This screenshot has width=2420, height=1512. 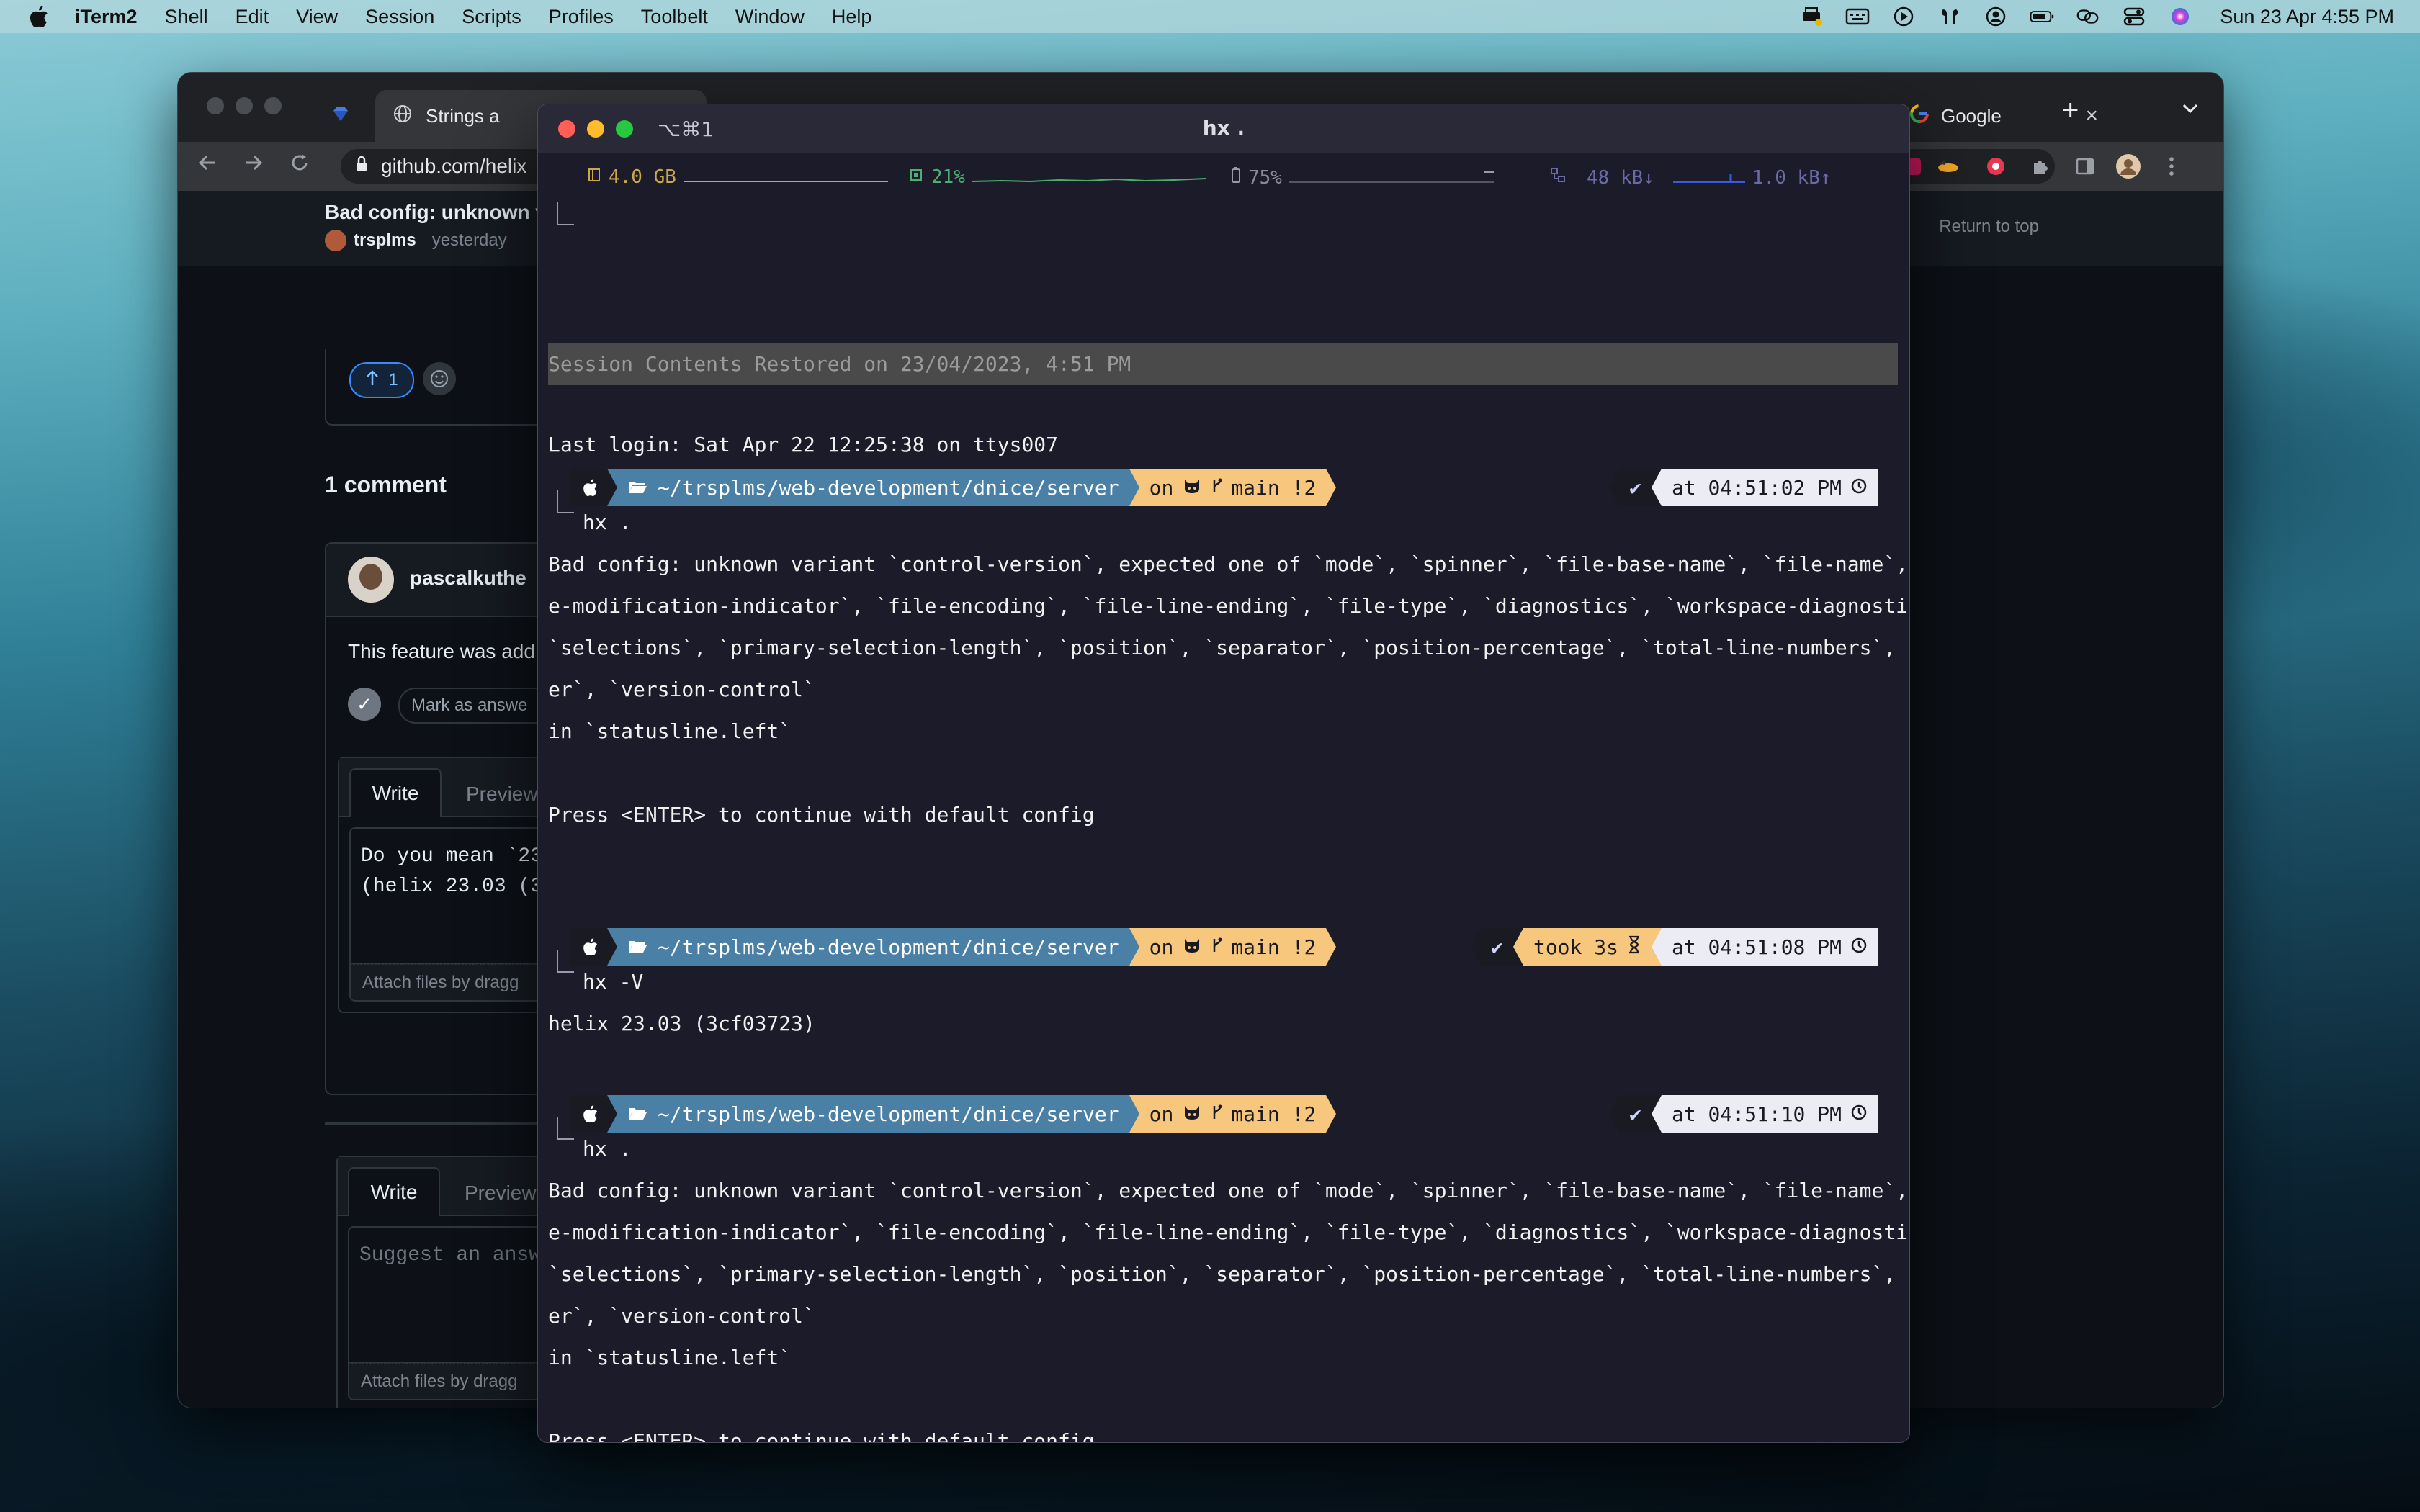 I want to click on prompt-git-segment: on main !2, so click(x=1233, y=947).